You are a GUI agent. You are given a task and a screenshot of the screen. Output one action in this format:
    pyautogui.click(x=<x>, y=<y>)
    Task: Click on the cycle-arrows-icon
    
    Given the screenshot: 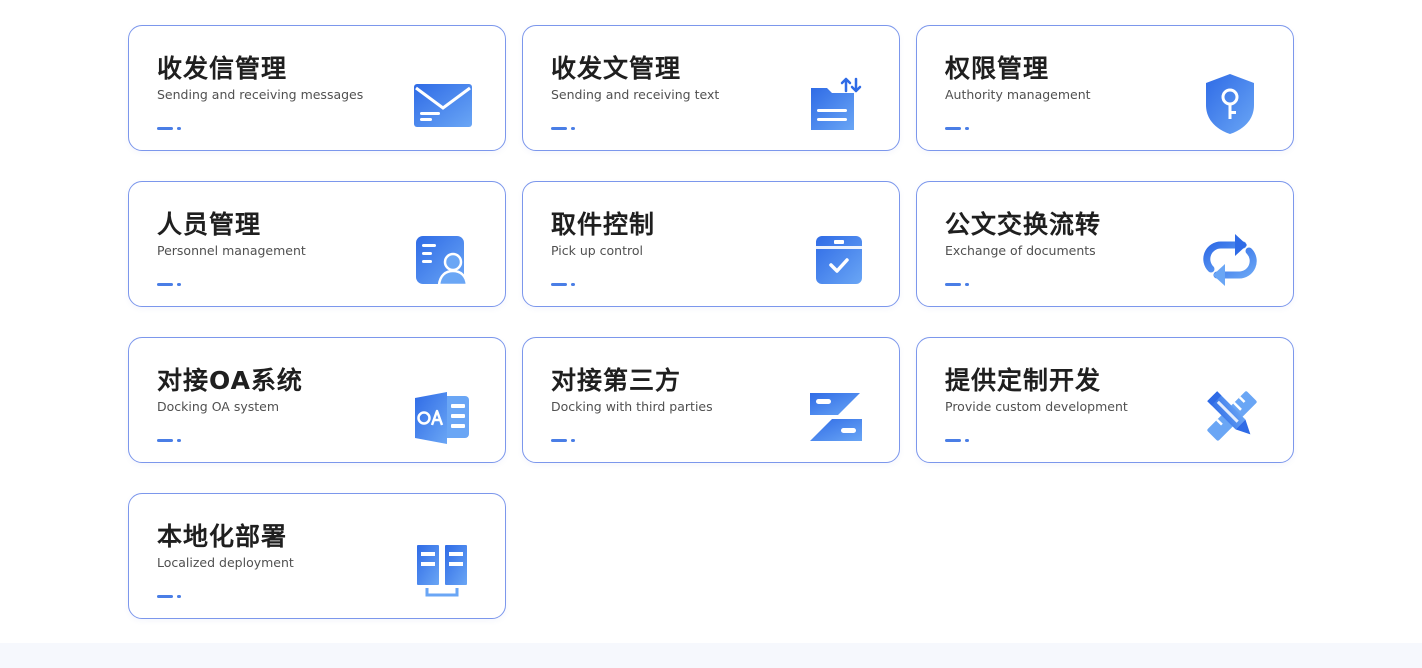 What is the action you would take?
    pyautogui.click(x=1230, y=261)
    